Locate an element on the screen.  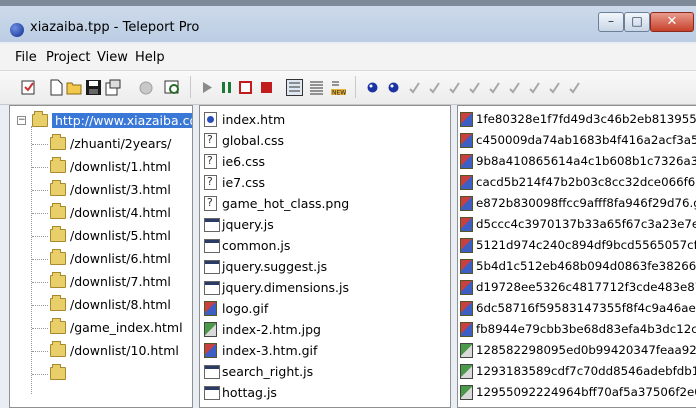
new-icon is located at coordinates (56, 87).